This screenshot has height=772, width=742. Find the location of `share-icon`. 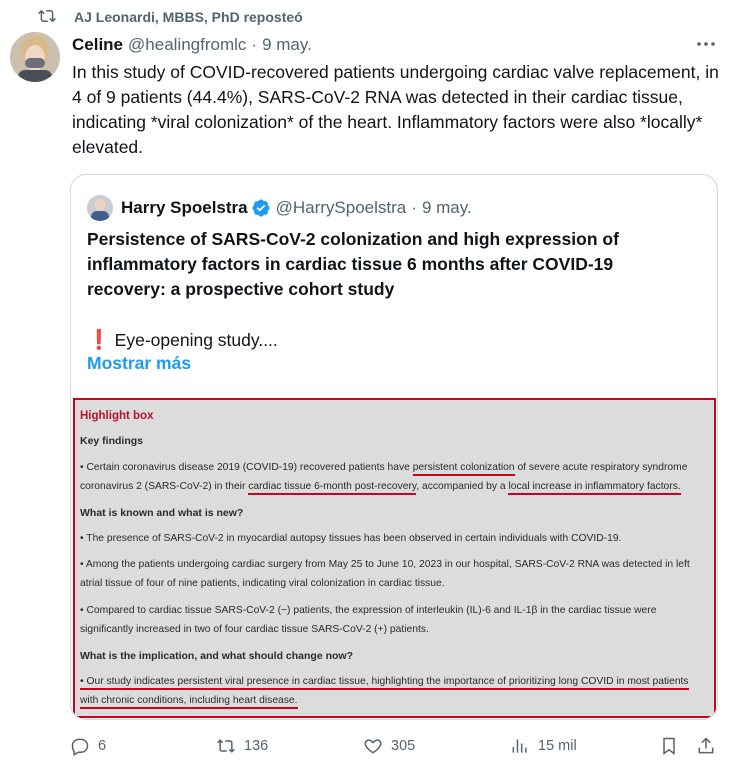

share-icon is located at coordinates (706, 745).